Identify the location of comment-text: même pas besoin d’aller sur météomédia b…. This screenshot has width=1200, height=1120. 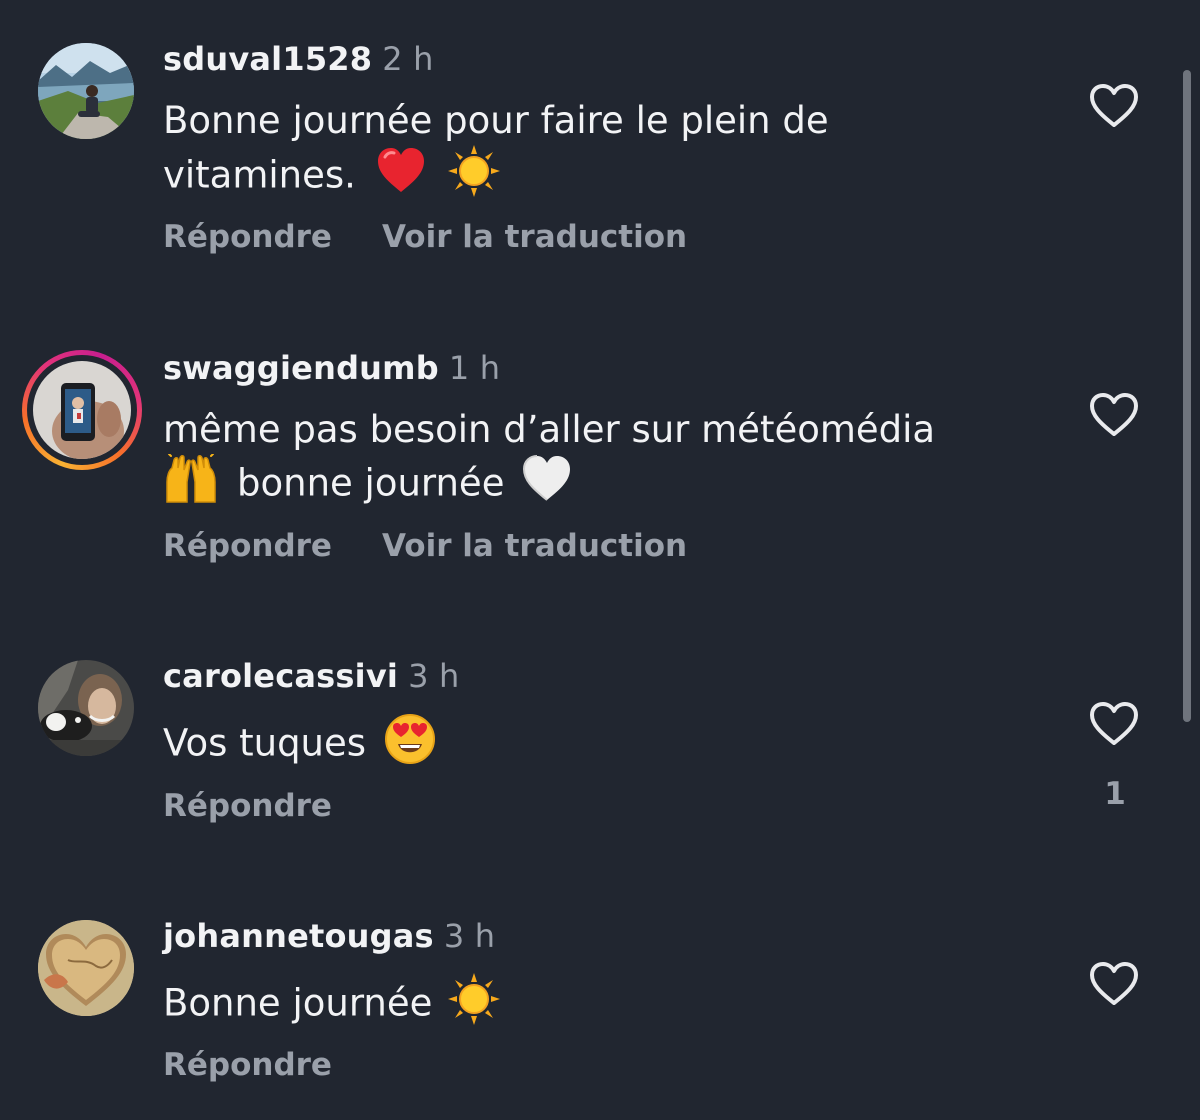
(603, 460).